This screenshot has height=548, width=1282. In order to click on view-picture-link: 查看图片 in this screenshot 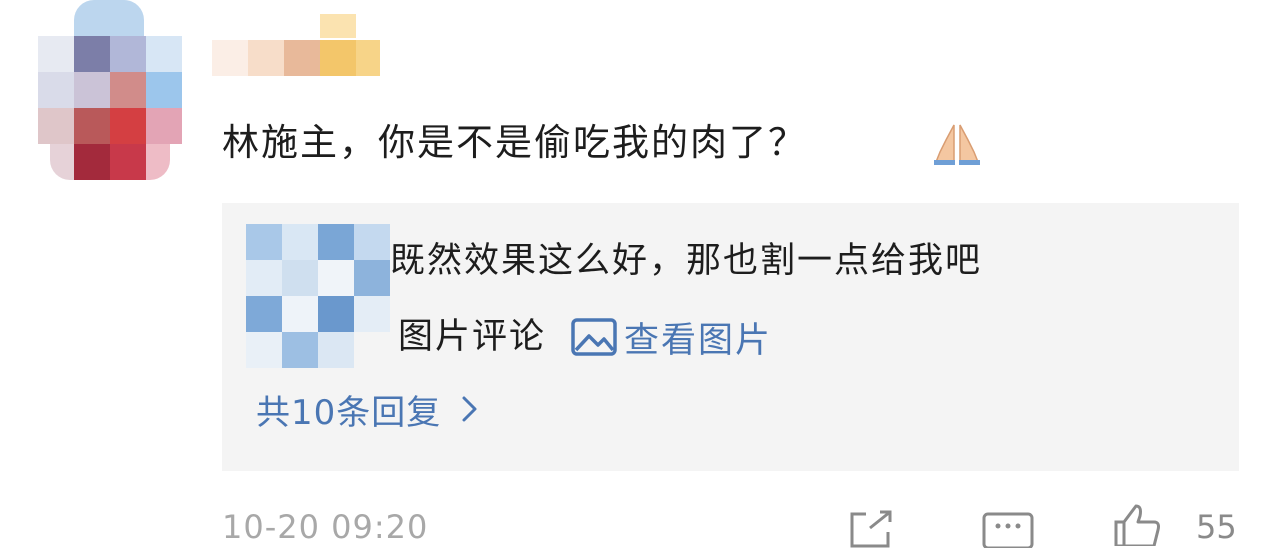, I will do `click(671, 337)`.